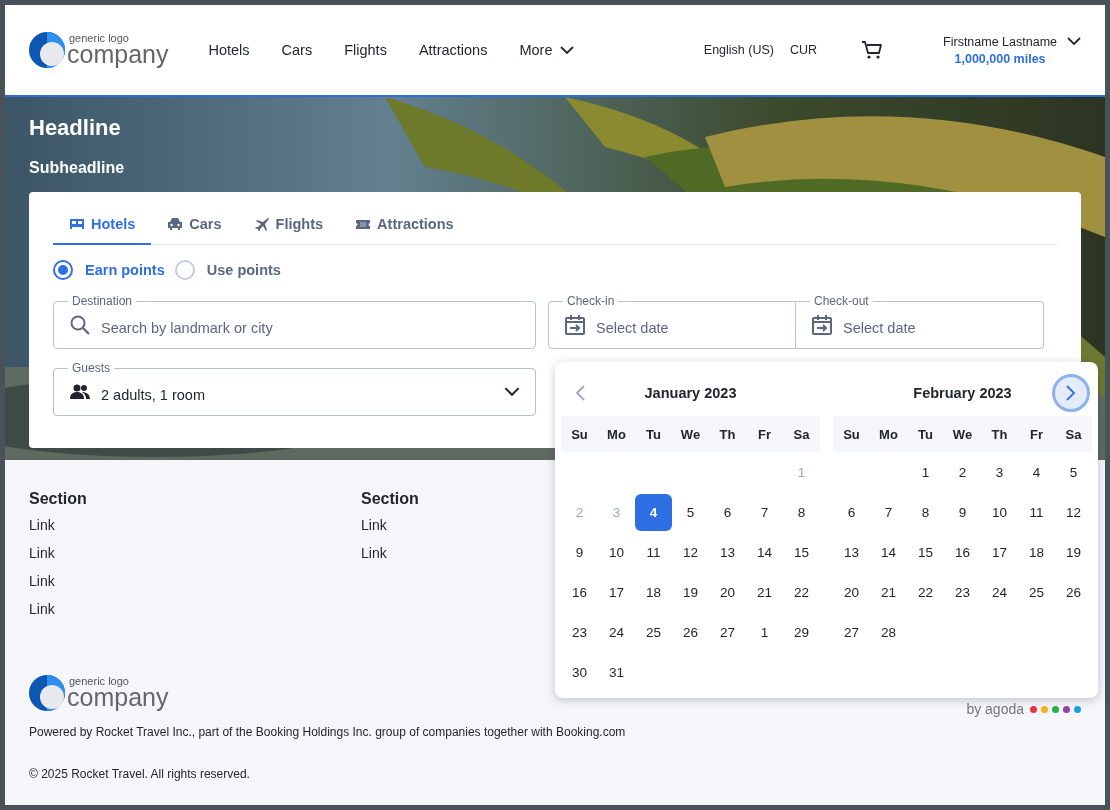 The height and width of the screenshot is (810, 1110). I want to click on language-selector: English (US), so click(738, 50).